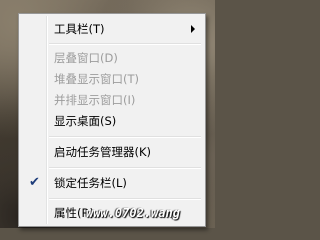  What do you see at coordinates (95, 100) in the screenshot?
I see `menu-item-side-by-side-label: 并排显示窗口(I)` at bounding box center [95, 100].